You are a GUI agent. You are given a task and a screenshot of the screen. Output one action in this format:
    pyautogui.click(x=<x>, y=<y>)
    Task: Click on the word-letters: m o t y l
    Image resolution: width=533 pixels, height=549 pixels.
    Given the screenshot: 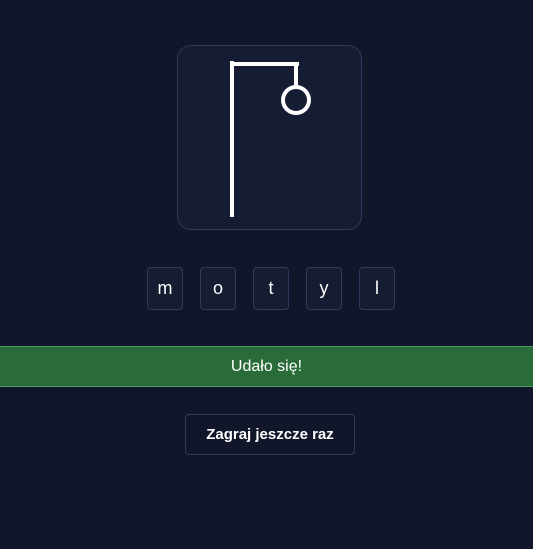 What is the action you would take?
    pyautogui.click(x=271, y=288)
    